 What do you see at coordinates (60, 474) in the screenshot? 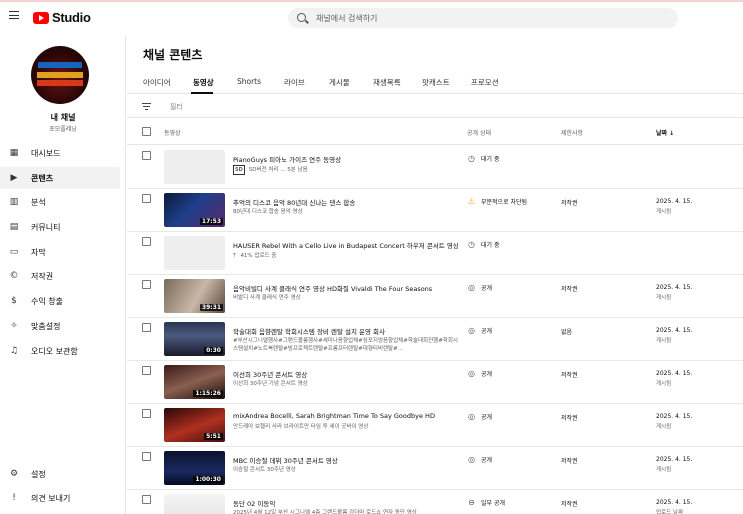
I see `sidebar-item-settings: ⚙ 설정` at bounding box center [60, 474].